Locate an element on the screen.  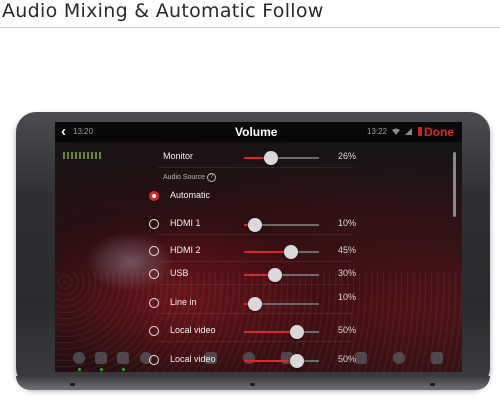
source-row-hdmi-2: HDMI 2 45% is located at coordinates (270, 251).